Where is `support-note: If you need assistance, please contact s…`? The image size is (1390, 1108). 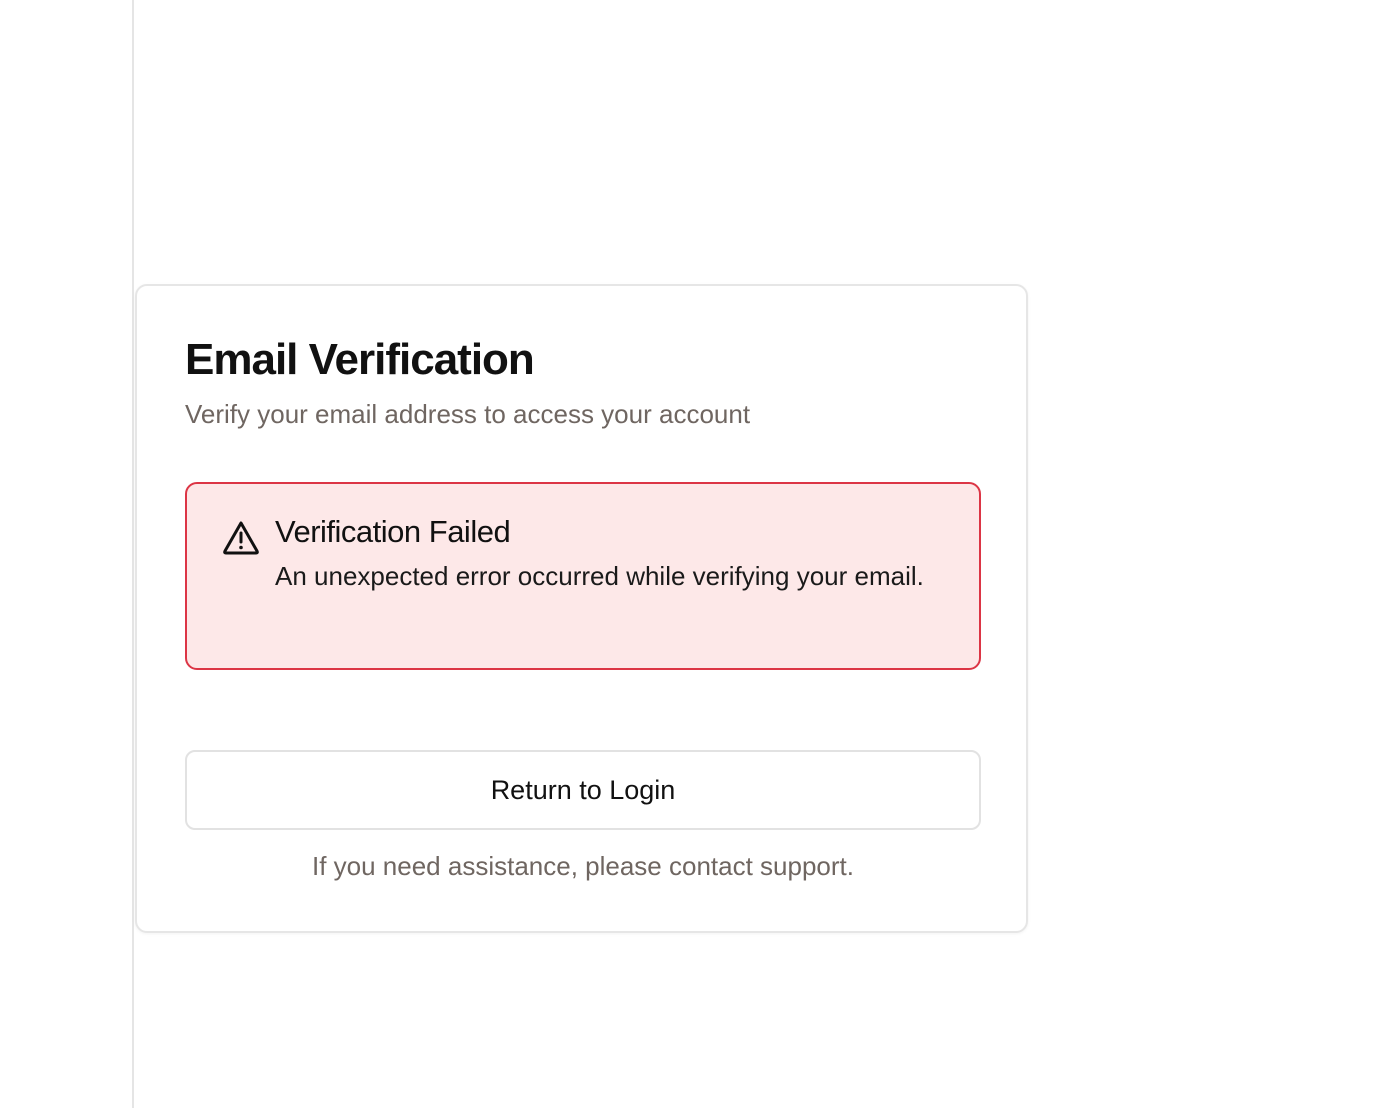 support-note: If you need assistance, please contact s… is located at coordinates (582, 866).